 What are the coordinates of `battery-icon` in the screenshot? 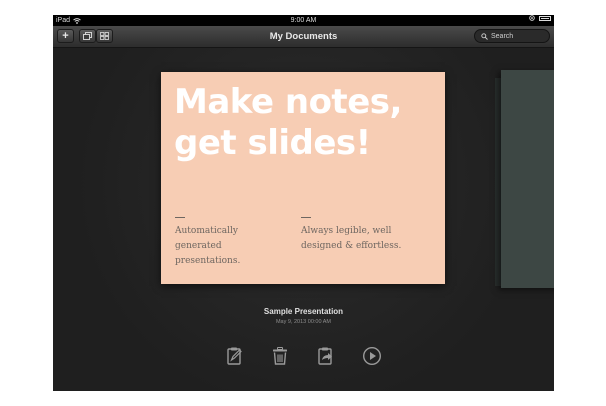 It's located at (545, 18).